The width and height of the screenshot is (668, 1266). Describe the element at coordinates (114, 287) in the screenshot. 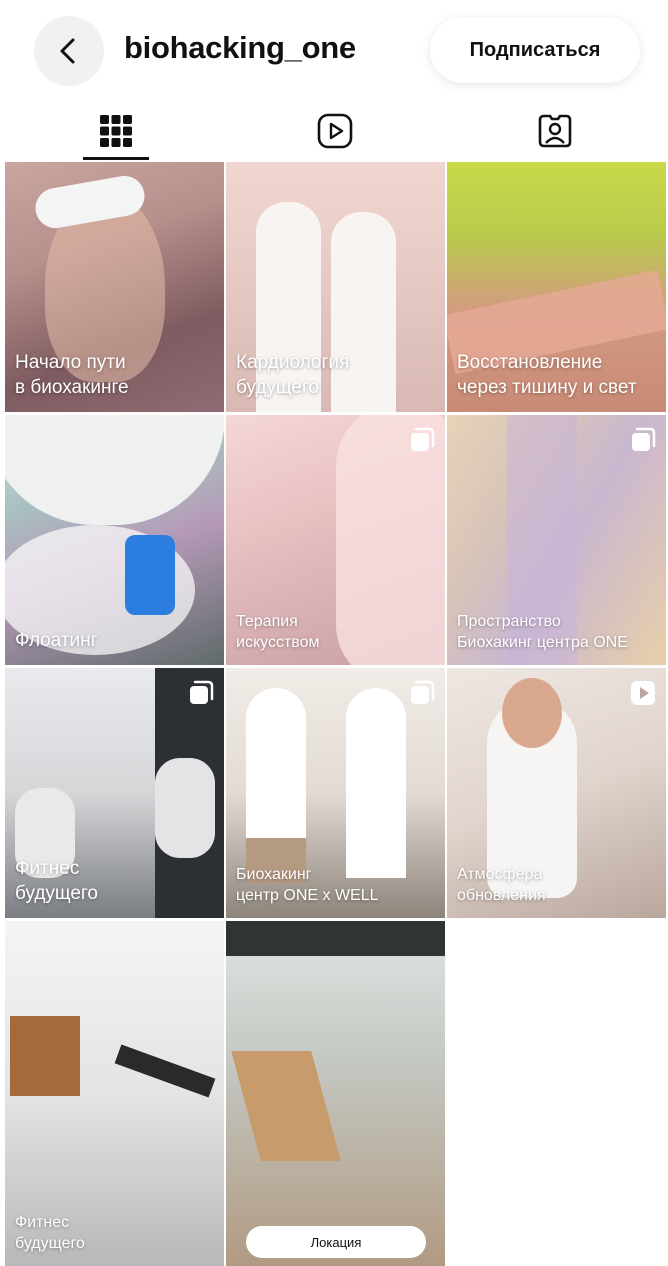

I see `post-tile: Начало пути в биохакинге` at that location.